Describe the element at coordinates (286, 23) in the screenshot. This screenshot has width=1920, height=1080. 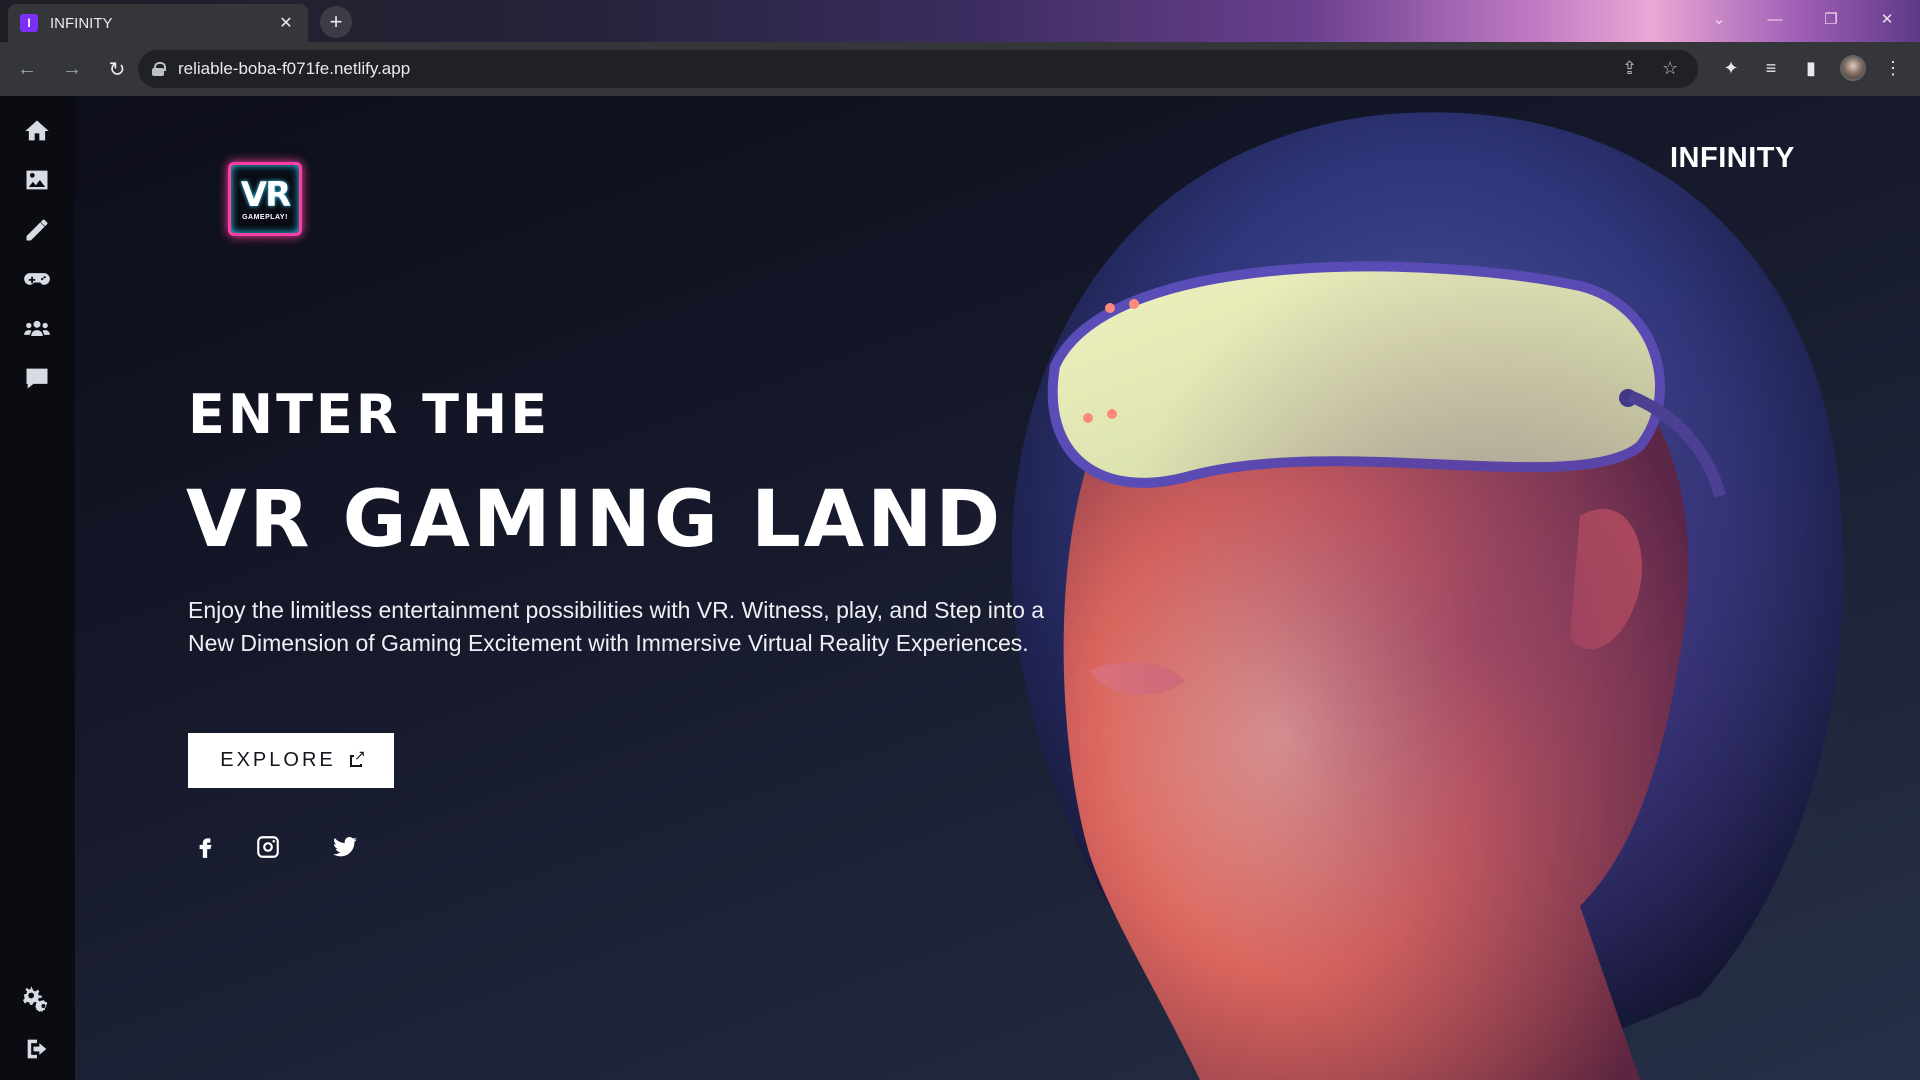
I see `tab-close-icon: ✕` at that location.